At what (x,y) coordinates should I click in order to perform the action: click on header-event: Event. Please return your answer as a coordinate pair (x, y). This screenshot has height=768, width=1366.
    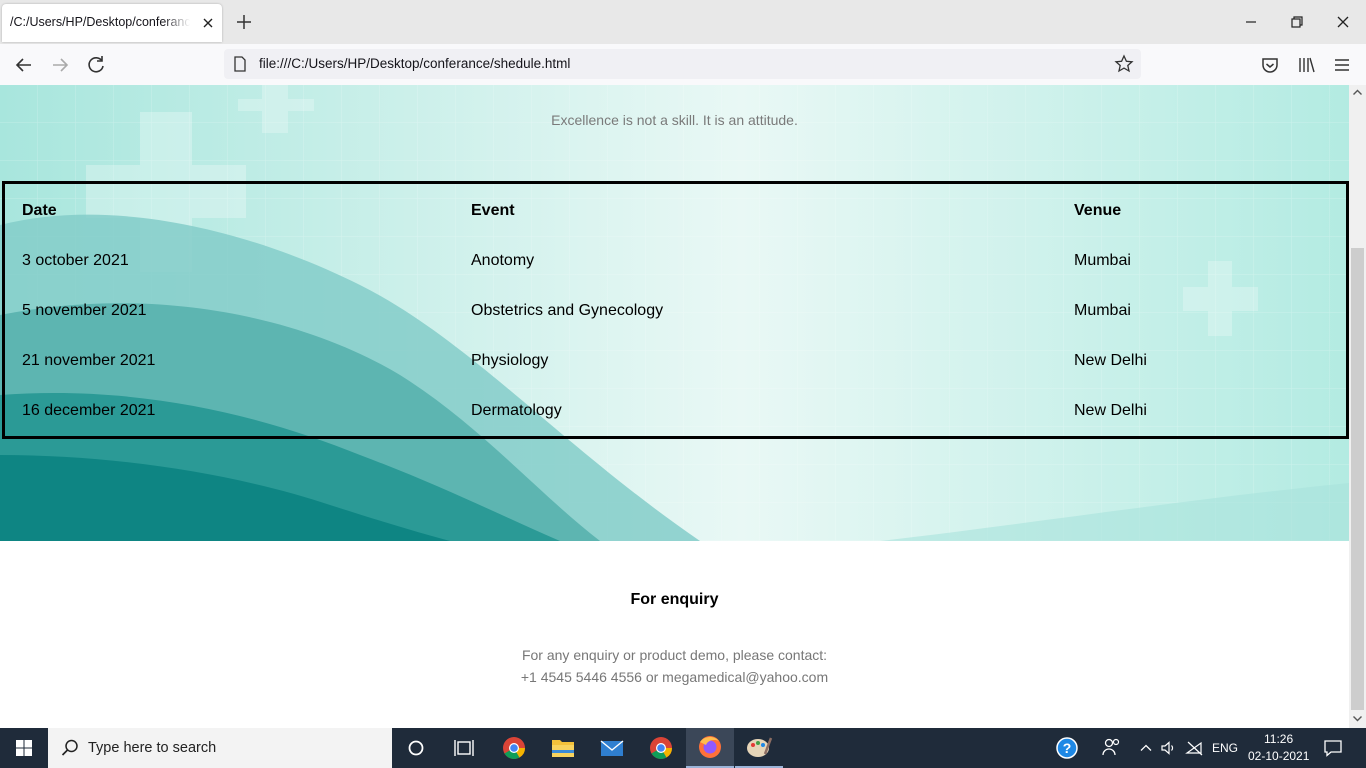
    Looking at the image, I should click on (493, 210).